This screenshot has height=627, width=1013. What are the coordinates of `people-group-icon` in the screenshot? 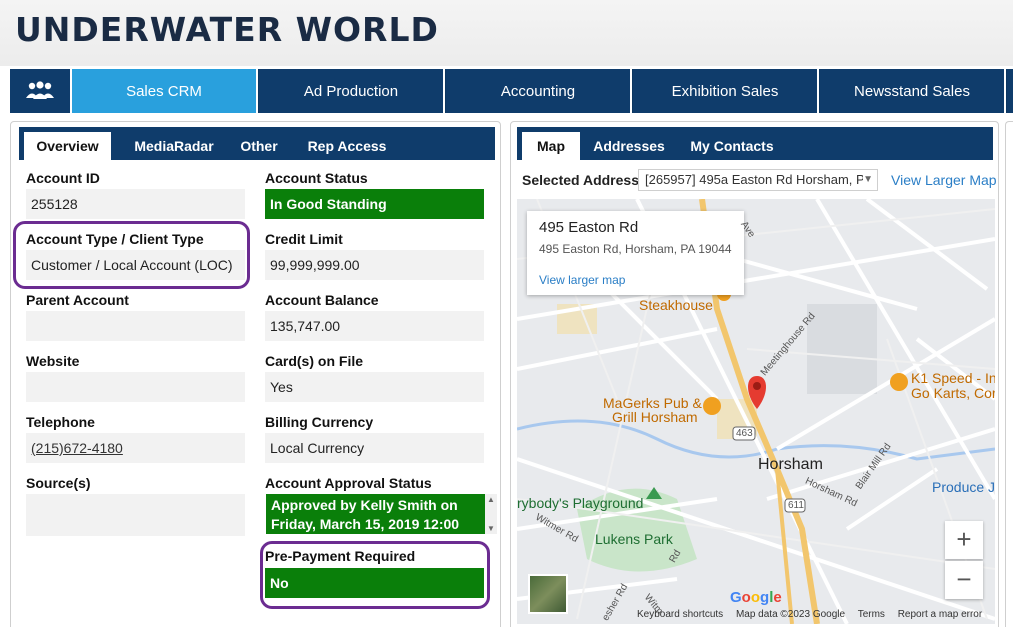 It's located at (41, 91).